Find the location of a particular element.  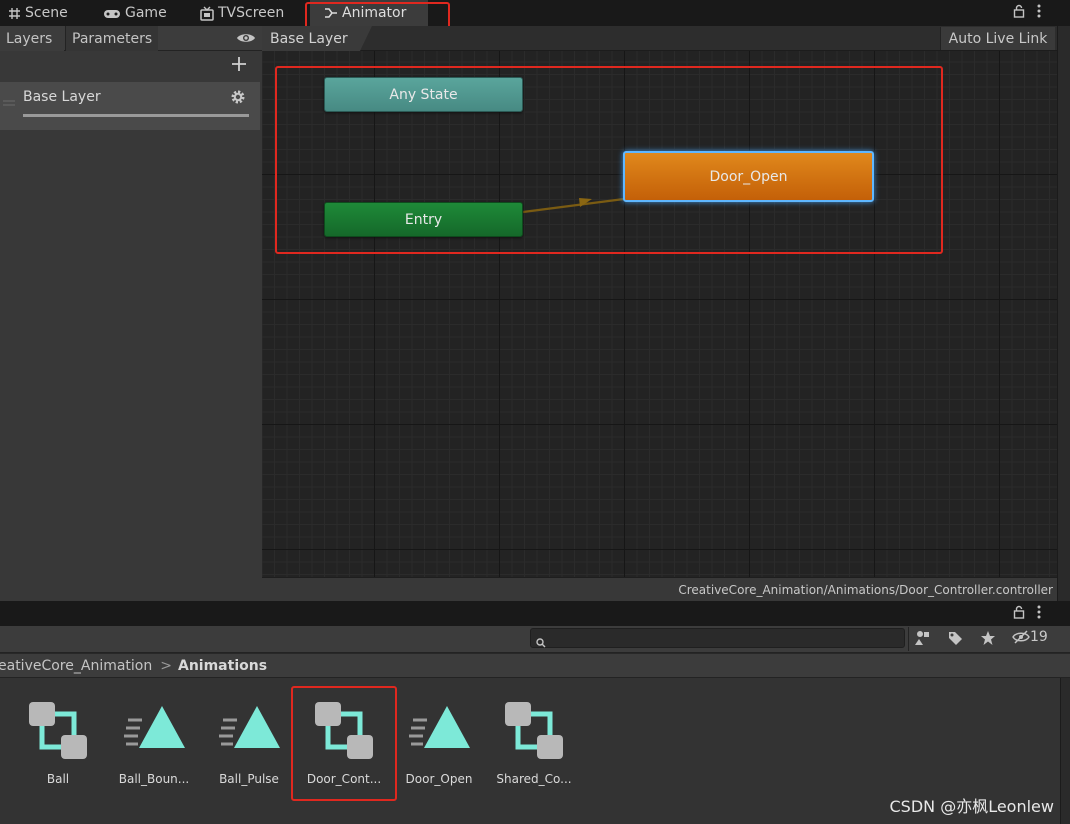

tv-icon is located at coordinates (207, 13).